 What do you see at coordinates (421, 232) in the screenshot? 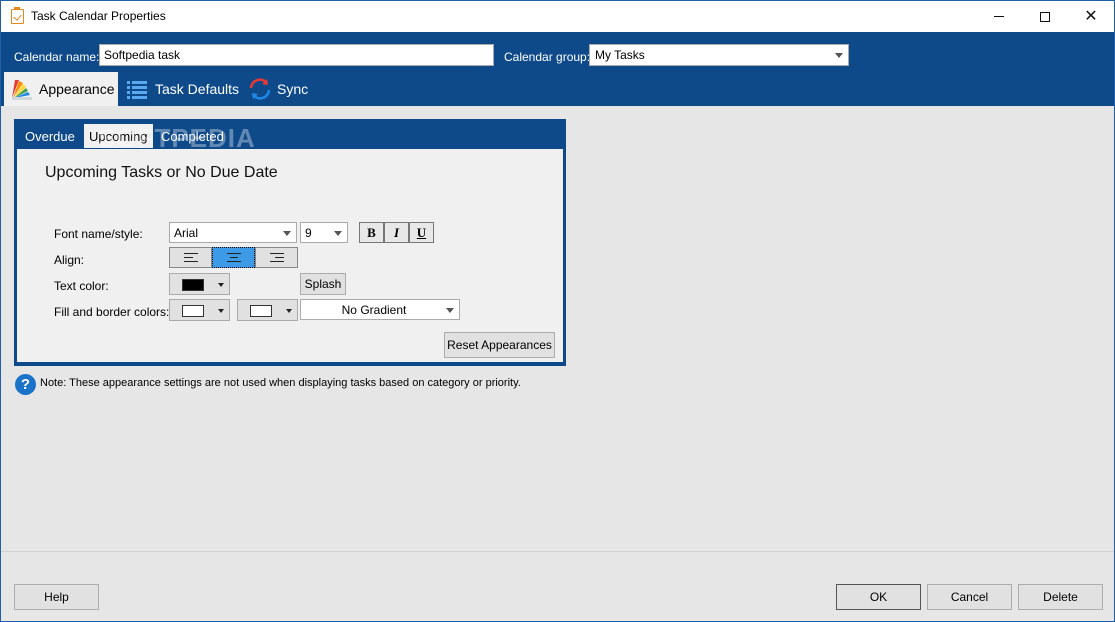
I see `underline-button: U` at bounding box center [421, 232].